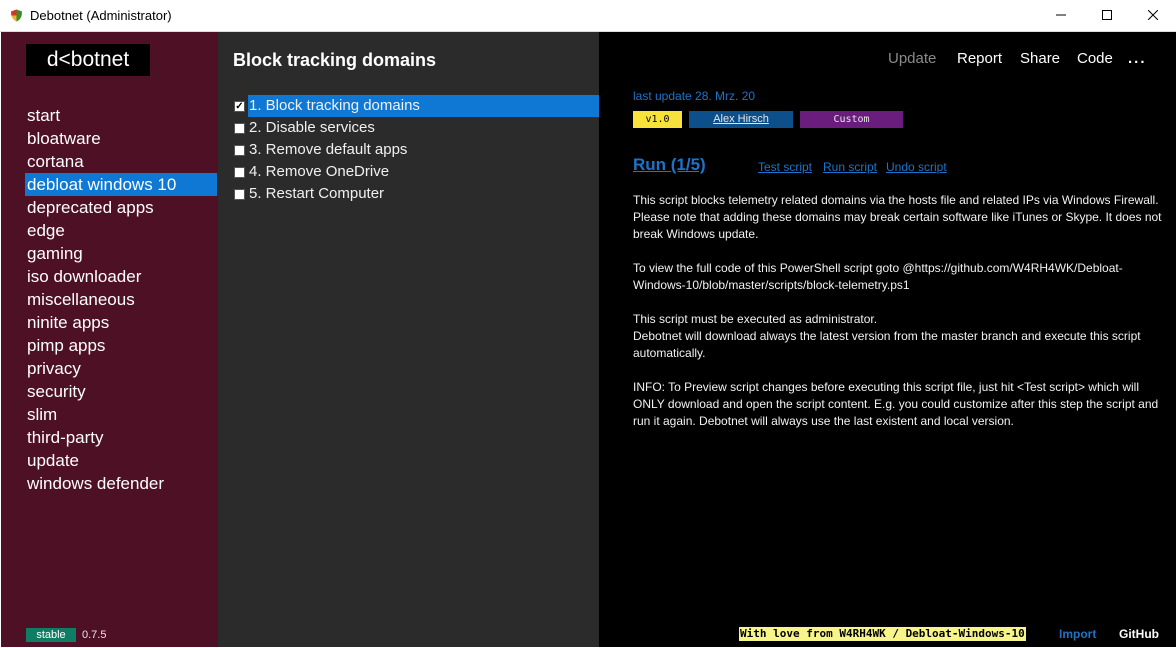 The width and height of the screenshot is (1176, 648). I want to click on sidebar-item-windows-defender: windows defender, so click(121, 483).